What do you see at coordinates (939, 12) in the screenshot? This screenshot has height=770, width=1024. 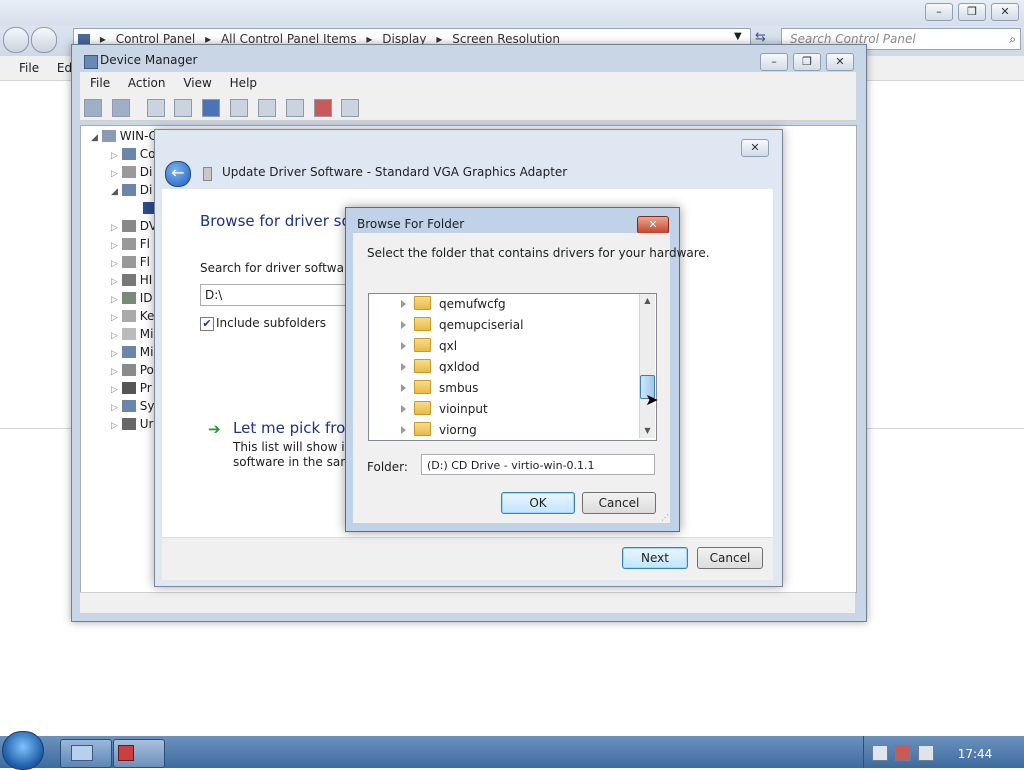 I see `minimize-button: –` at bounding box center [939, 12].